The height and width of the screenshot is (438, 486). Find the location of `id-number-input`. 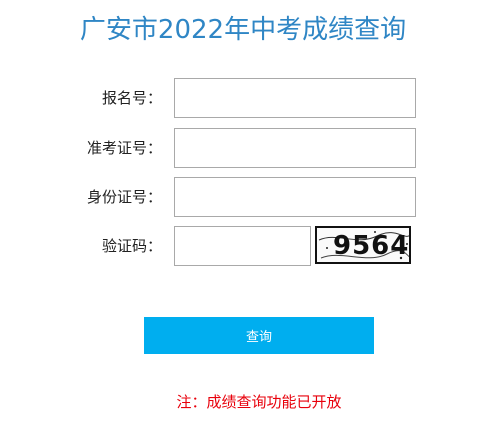

id-number-input is located at coordinates (295, 197).